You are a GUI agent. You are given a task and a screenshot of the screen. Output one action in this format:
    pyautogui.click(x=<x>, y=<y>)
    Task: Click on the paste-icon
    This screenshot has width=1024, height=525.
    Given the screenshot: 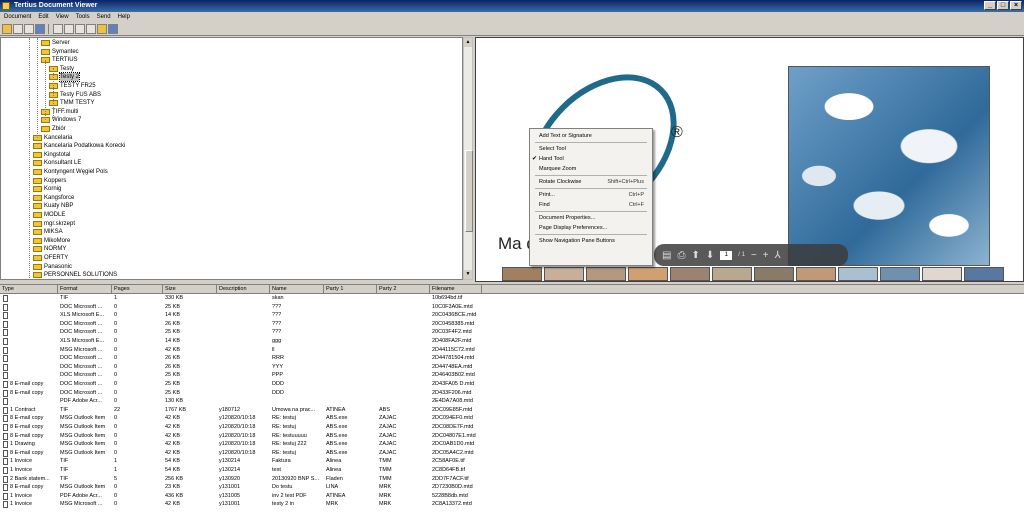 What is the action you would take?
    pyautogui.click(x=80, y=28)
    